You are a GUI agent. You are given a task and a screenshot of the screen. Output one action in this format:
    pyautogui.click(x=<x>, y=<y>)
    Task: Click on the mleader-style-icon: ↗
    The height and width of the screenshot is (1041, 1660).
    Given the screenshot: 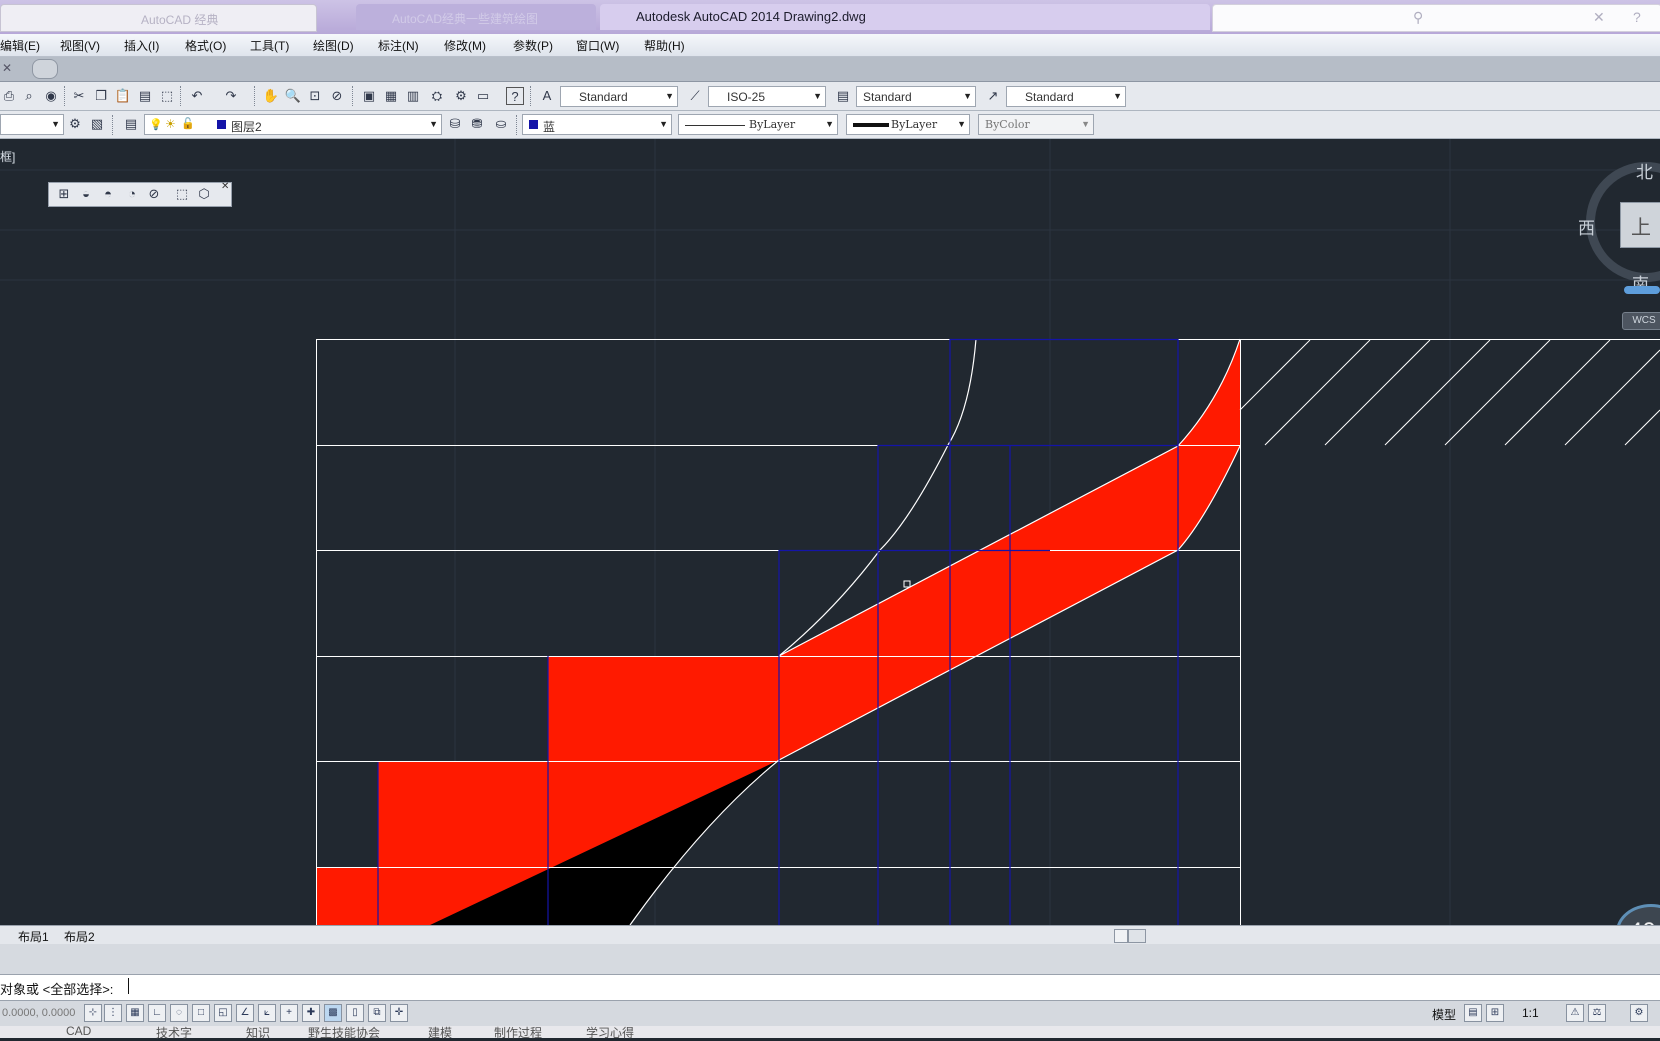 What is the action you would take?
    pyautogui.click(x=993, y=96)
    